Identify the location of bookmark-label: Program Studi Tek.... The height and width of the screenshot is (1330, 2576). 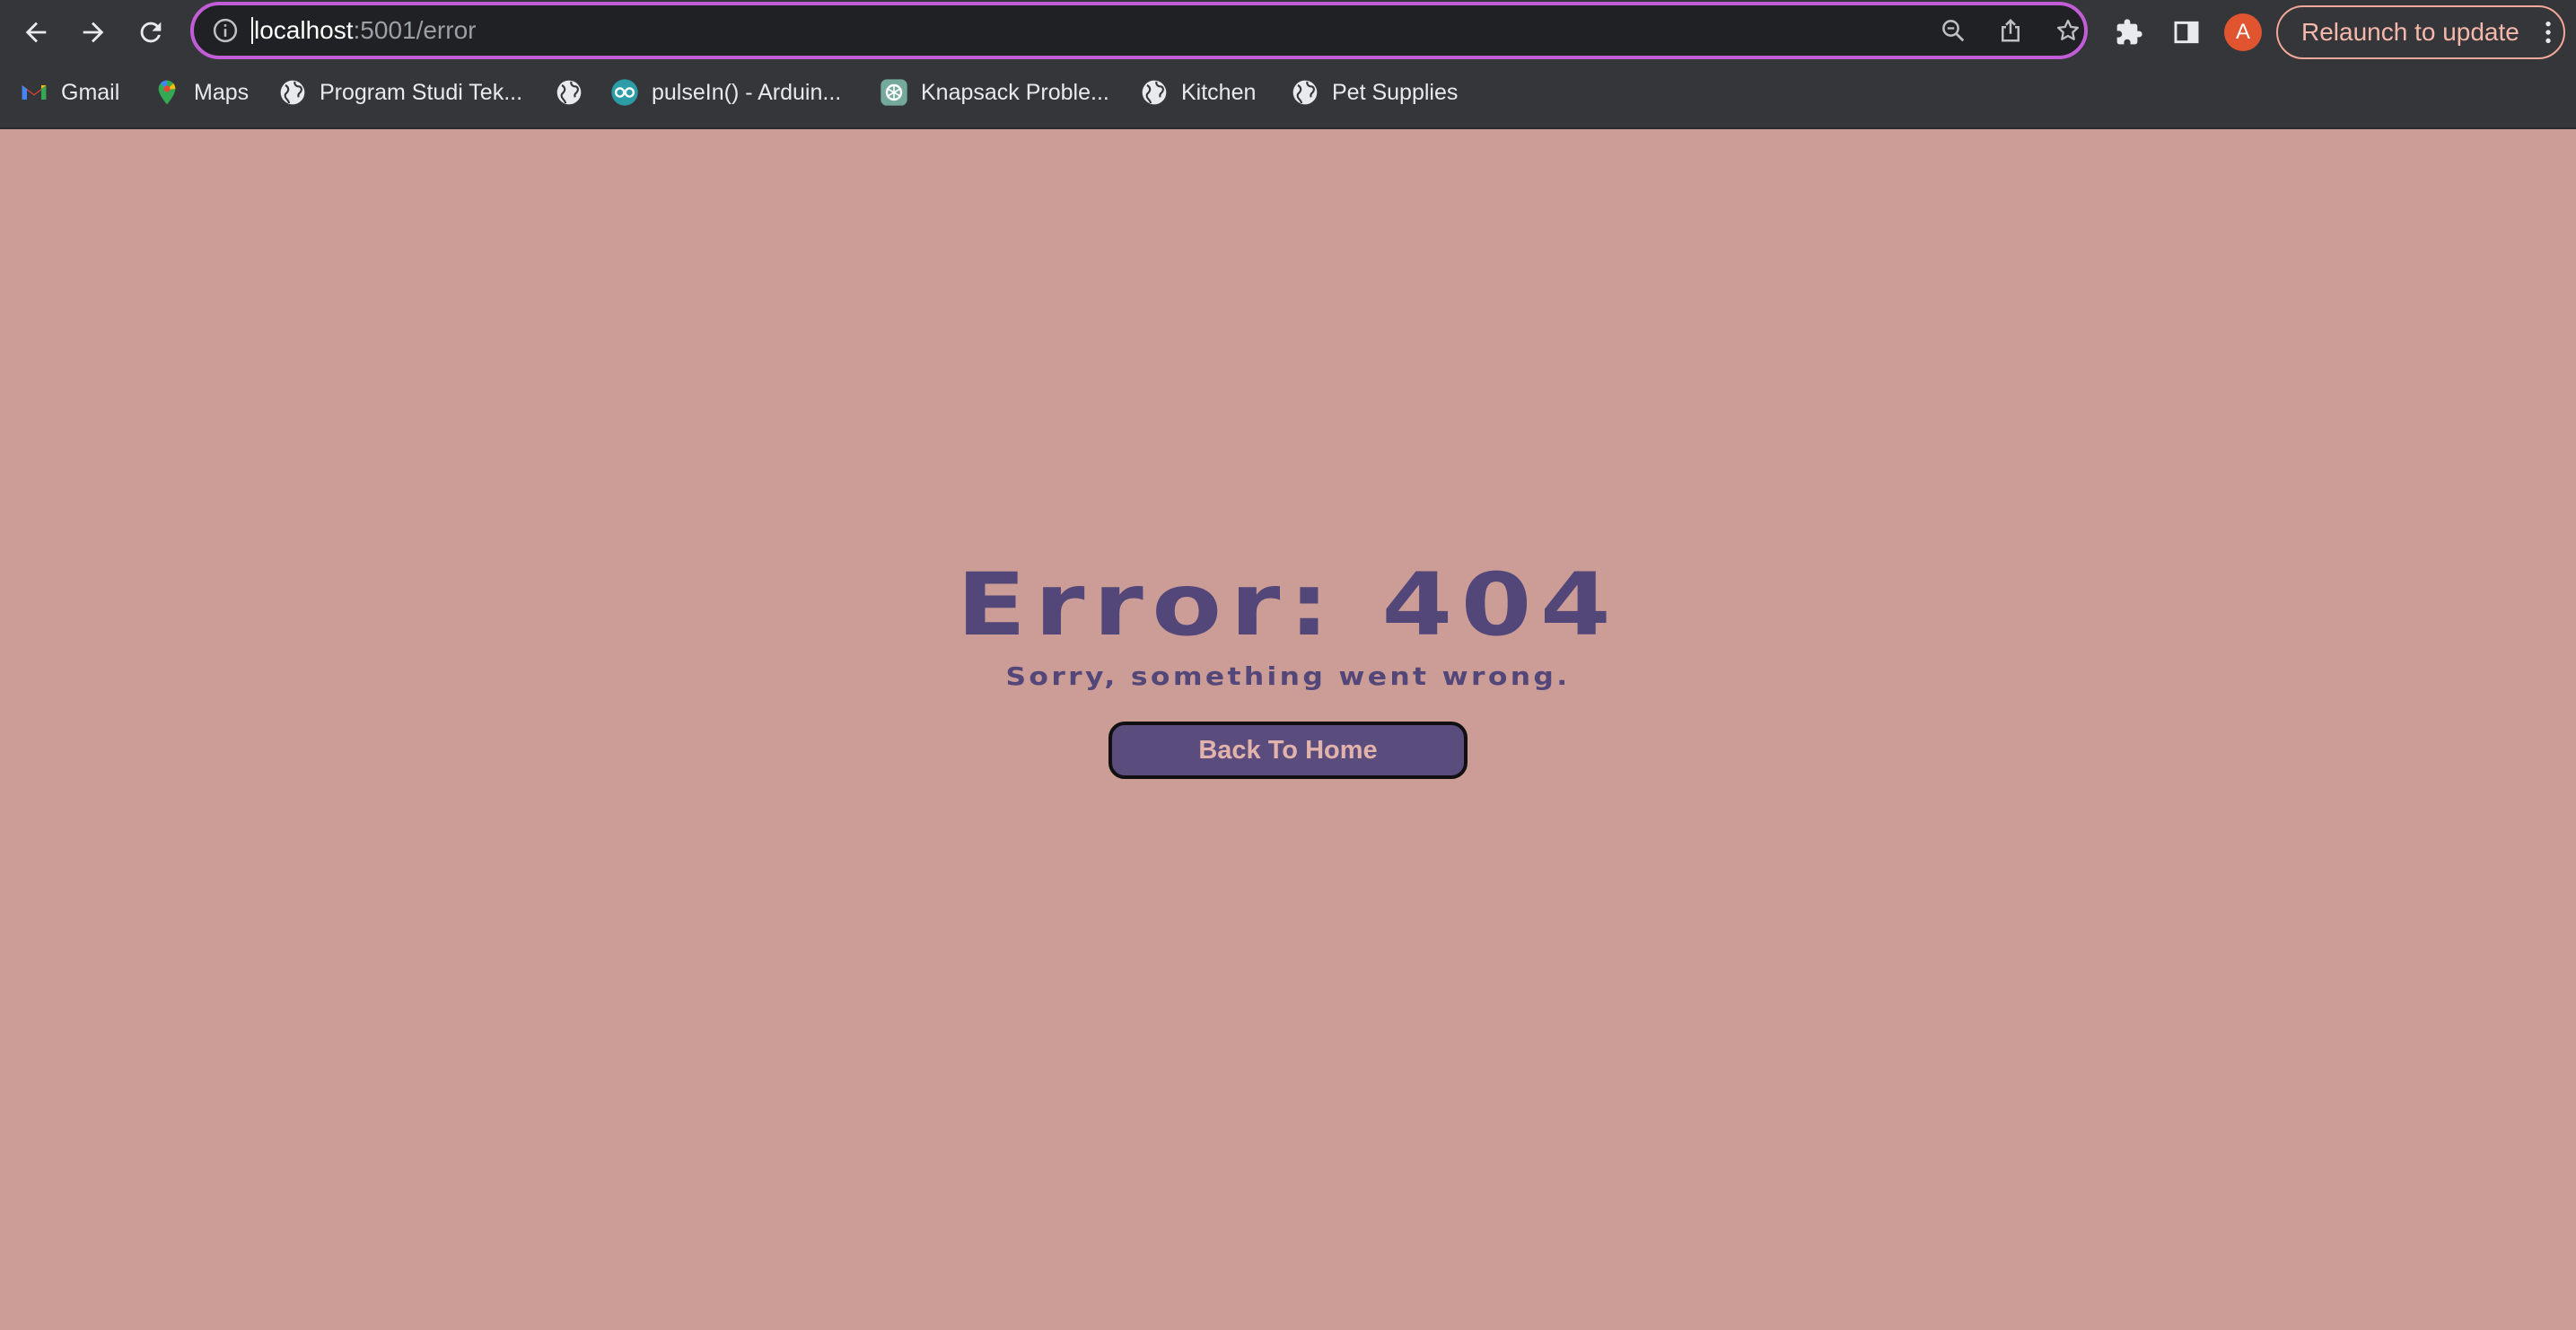
(421, 92).